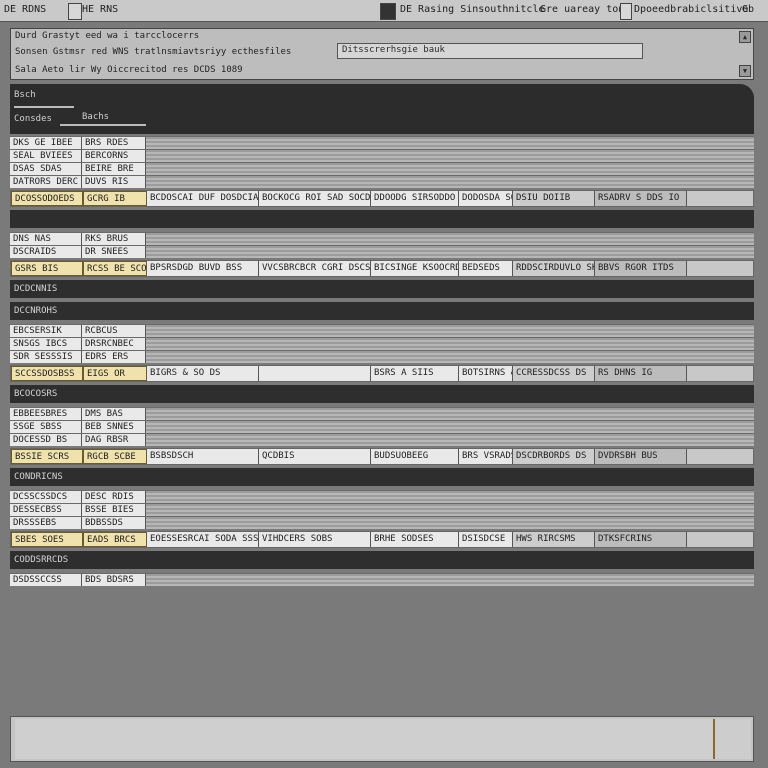 Image resolution: width=768 pixels, height=768 pixels. Describe the element at coordinates (203, 268) in the screenshot. I see `table-cell: BPSRSDGD BUVD BSS` at that location.